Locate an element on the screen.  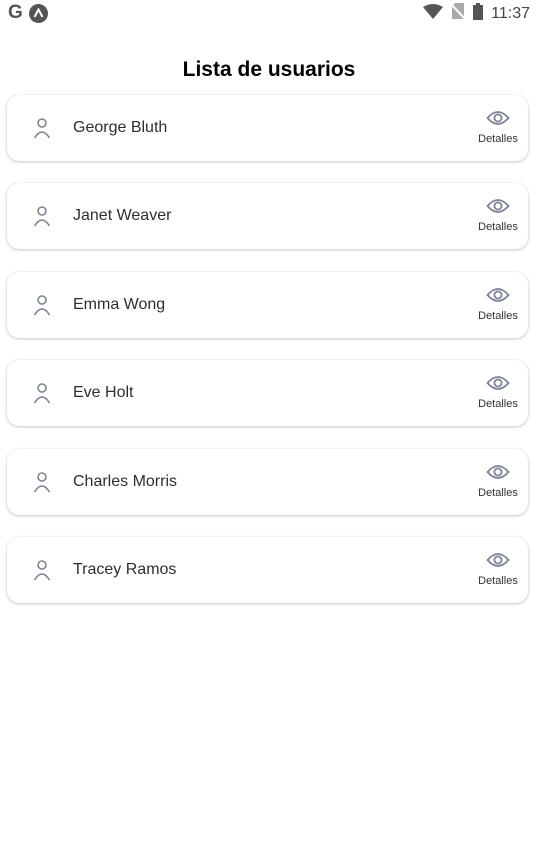
user-name: Emma Wong is located at coordinates (119, 304).